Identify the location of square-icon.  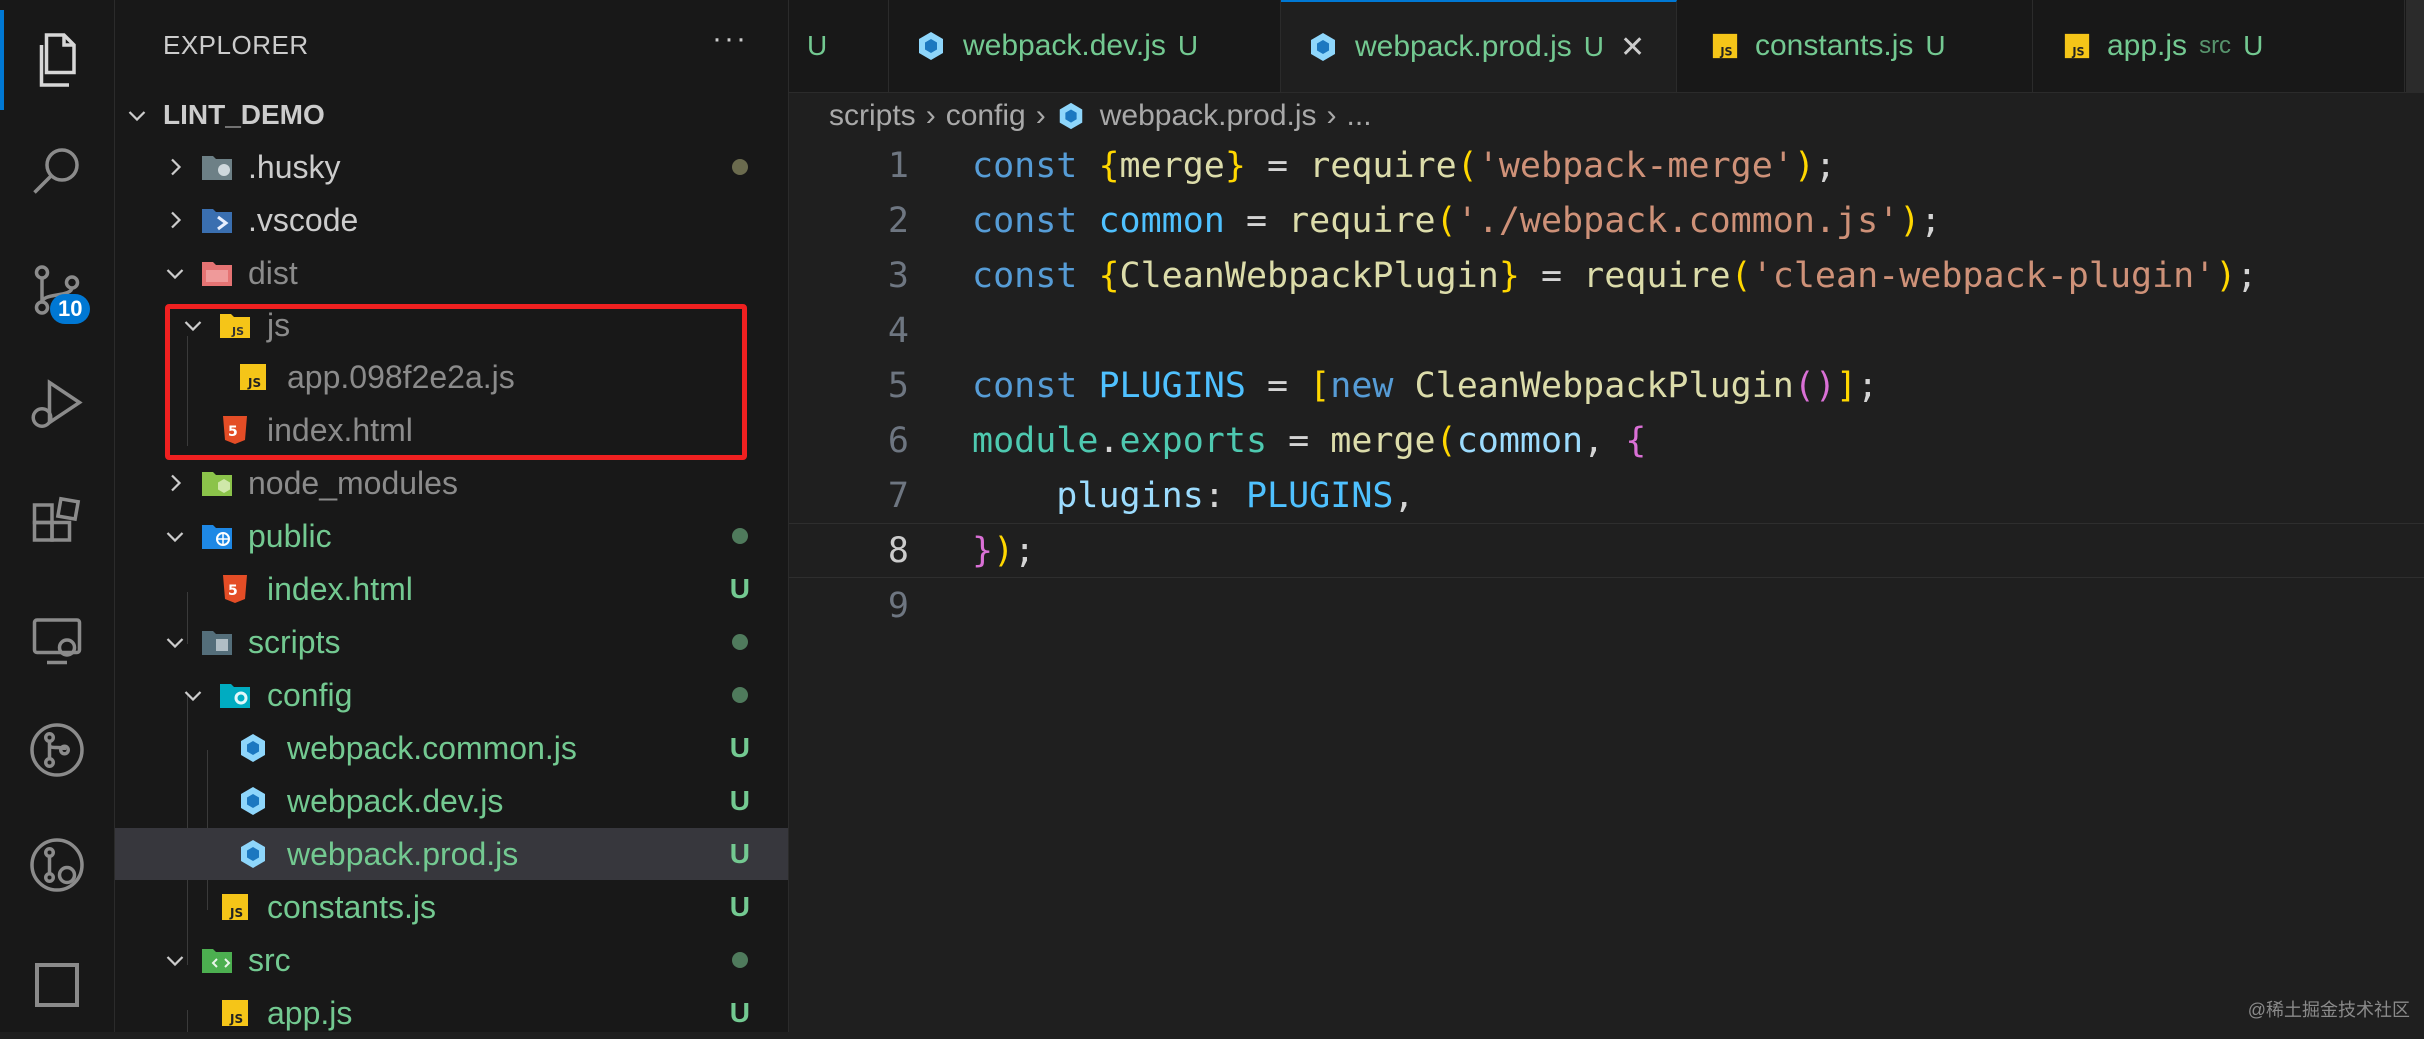
(57, 985).